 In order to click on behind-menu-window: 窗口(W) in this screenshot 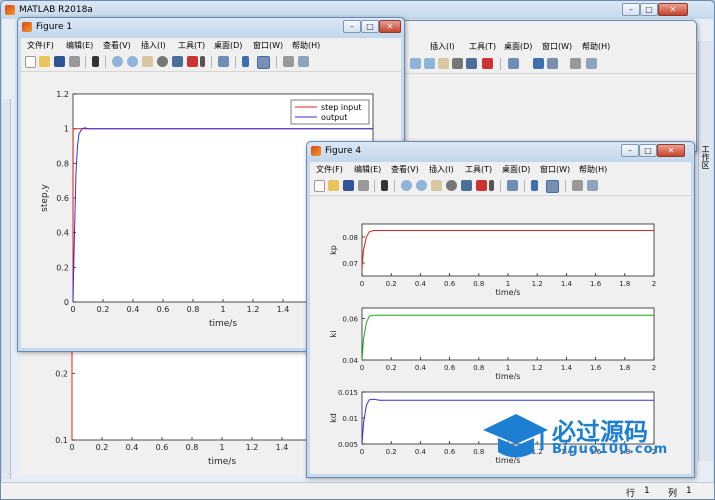, I will do `click(557, 46)`.